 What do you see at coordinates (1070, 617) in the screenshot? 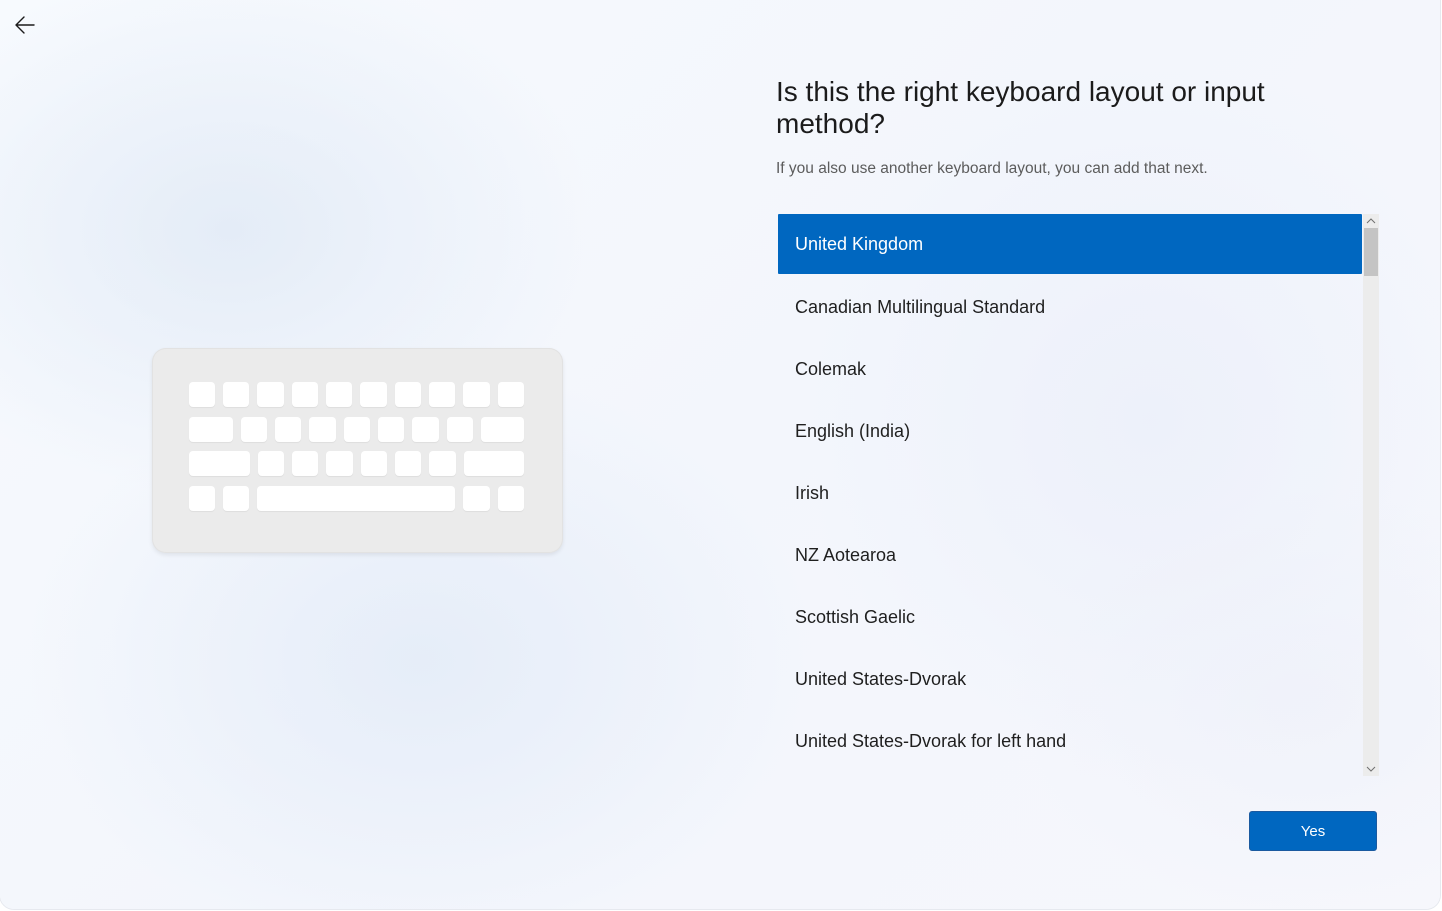
I see `list-item-scottish-gaelic: Scottish Gaelic` at bounding box center [1070, 617].